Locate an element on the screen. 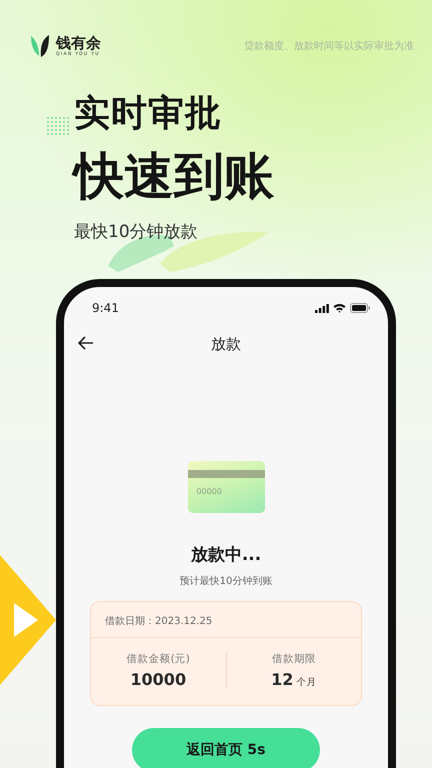  return-home-button: 返回首页 5s is located at coordinates (226, 748).